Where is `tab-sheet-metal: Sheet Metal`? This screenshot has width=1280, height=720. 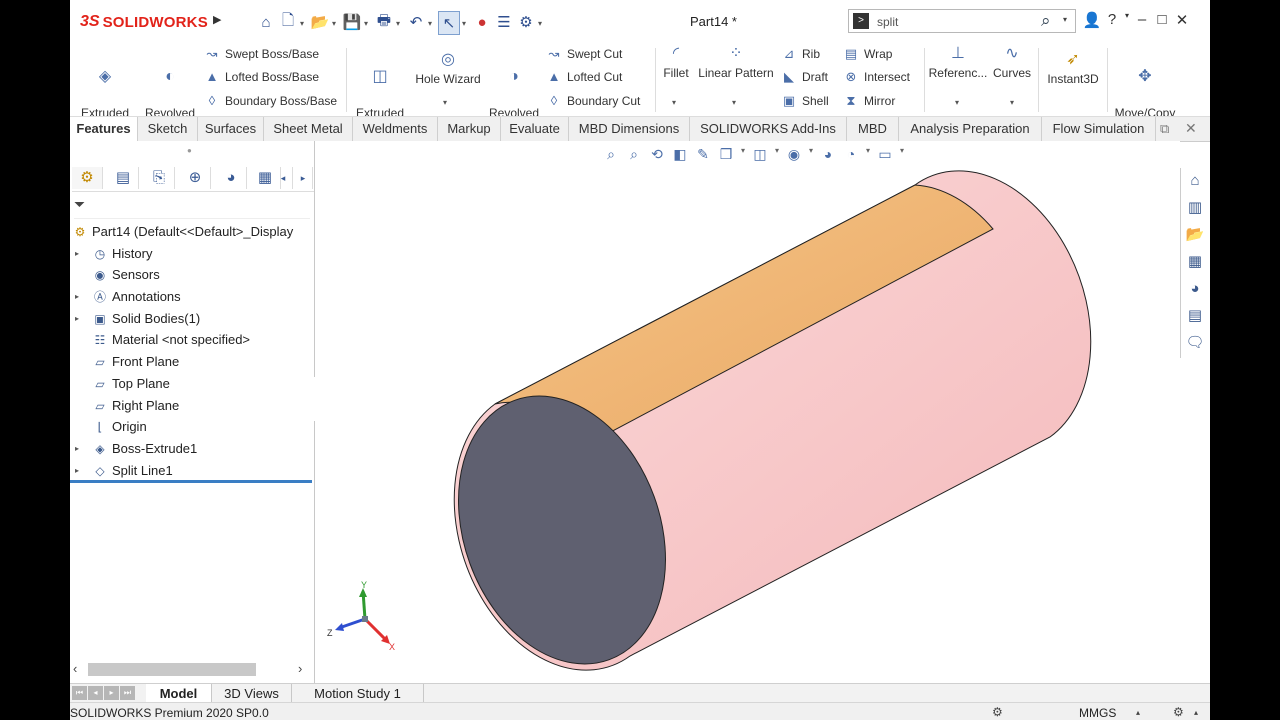
tab-sheet-metal: Sheet Metal is located at coordinates (308, 129).